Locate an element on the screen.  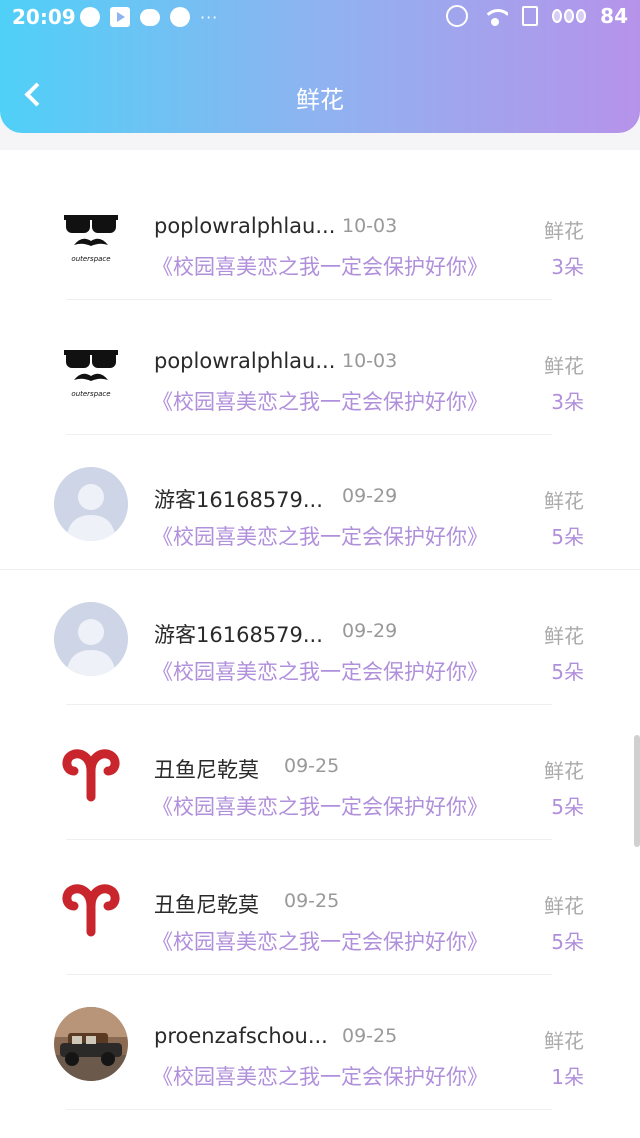
message-icon is located at coordinates (150, 17).